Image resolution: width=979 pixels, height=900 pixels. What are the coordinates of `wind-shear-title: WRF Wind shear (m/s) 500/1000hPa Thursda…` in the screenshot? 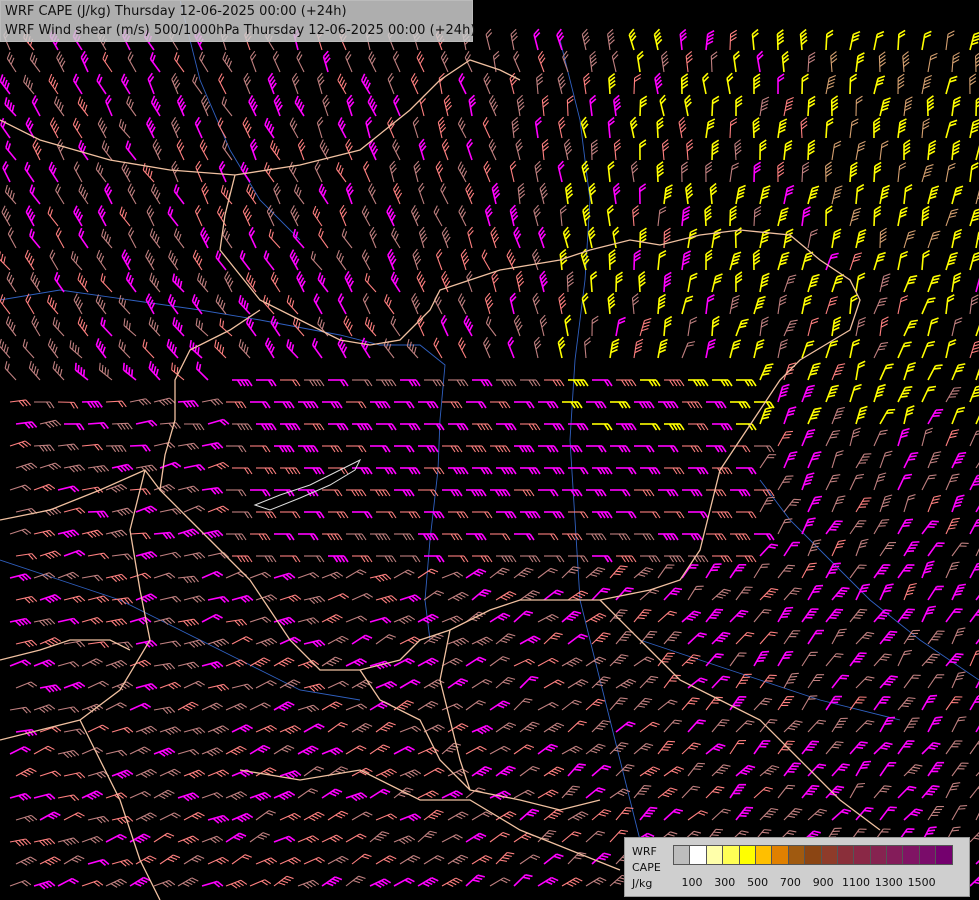 It's located at (240, 30).